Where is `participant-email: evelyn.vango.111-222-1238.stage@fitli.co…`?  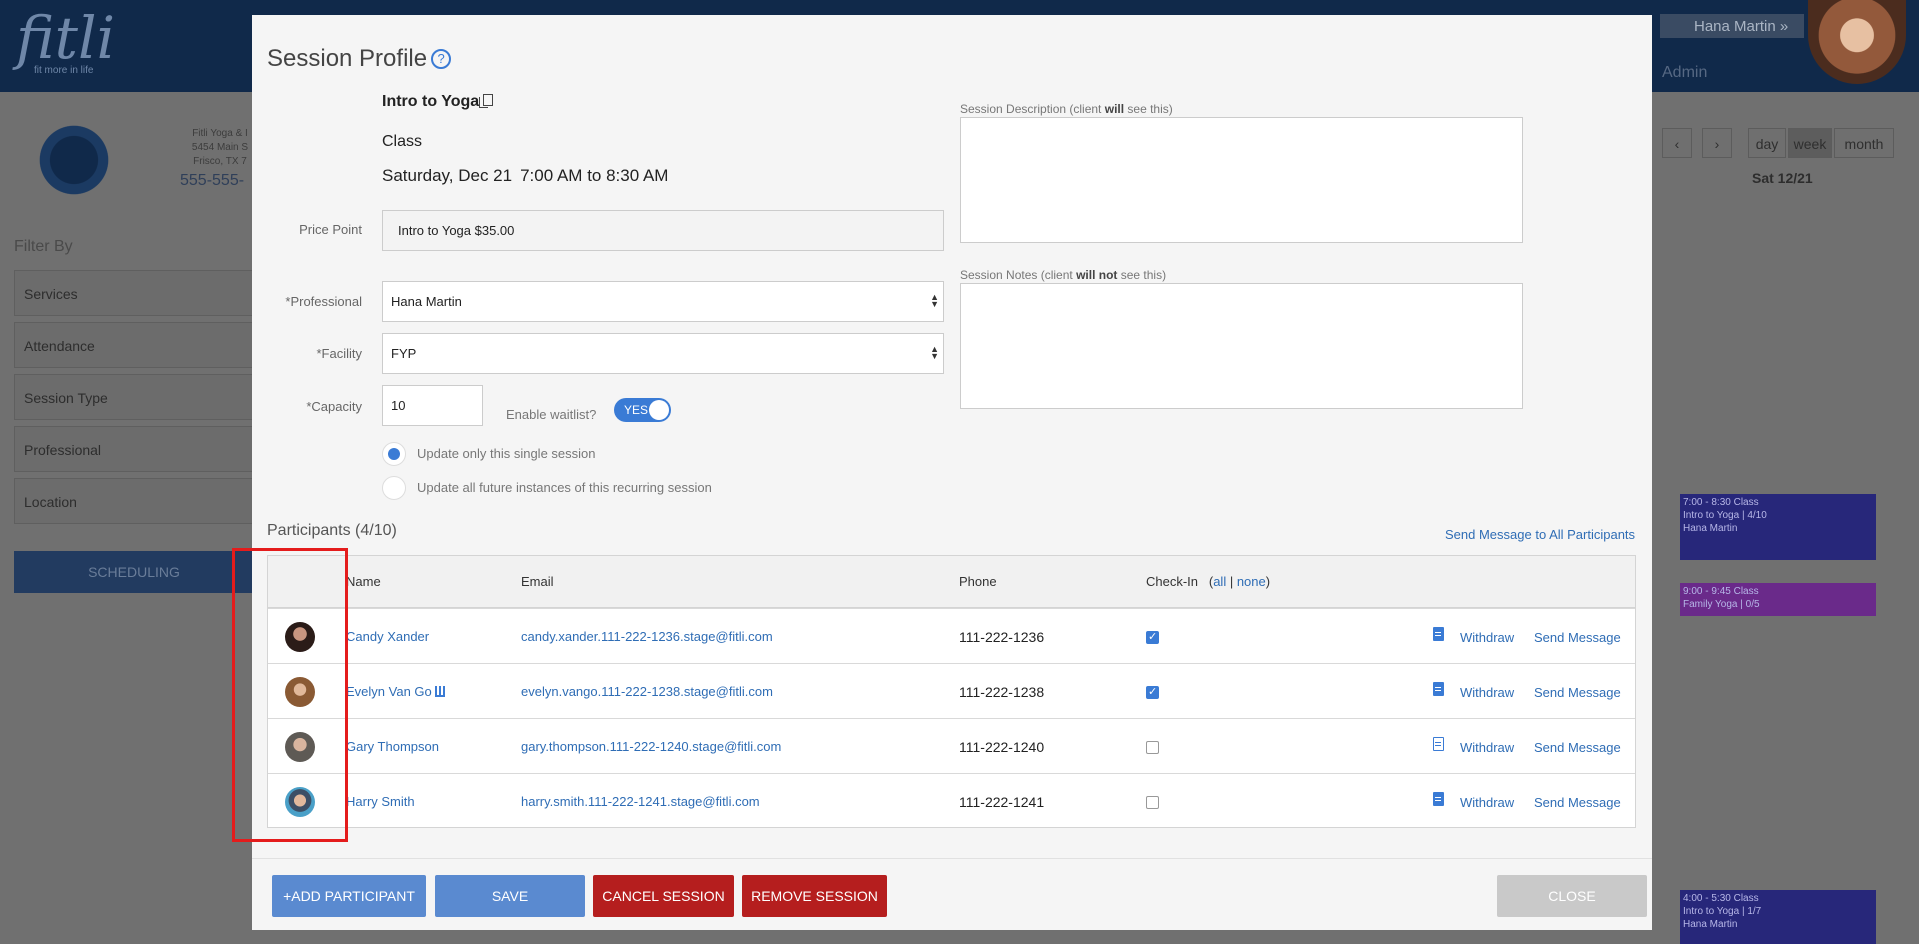
participant-email: evelyn.vango.111-222-1238.stage@fitli.co… is located at coordinates (647, 691).